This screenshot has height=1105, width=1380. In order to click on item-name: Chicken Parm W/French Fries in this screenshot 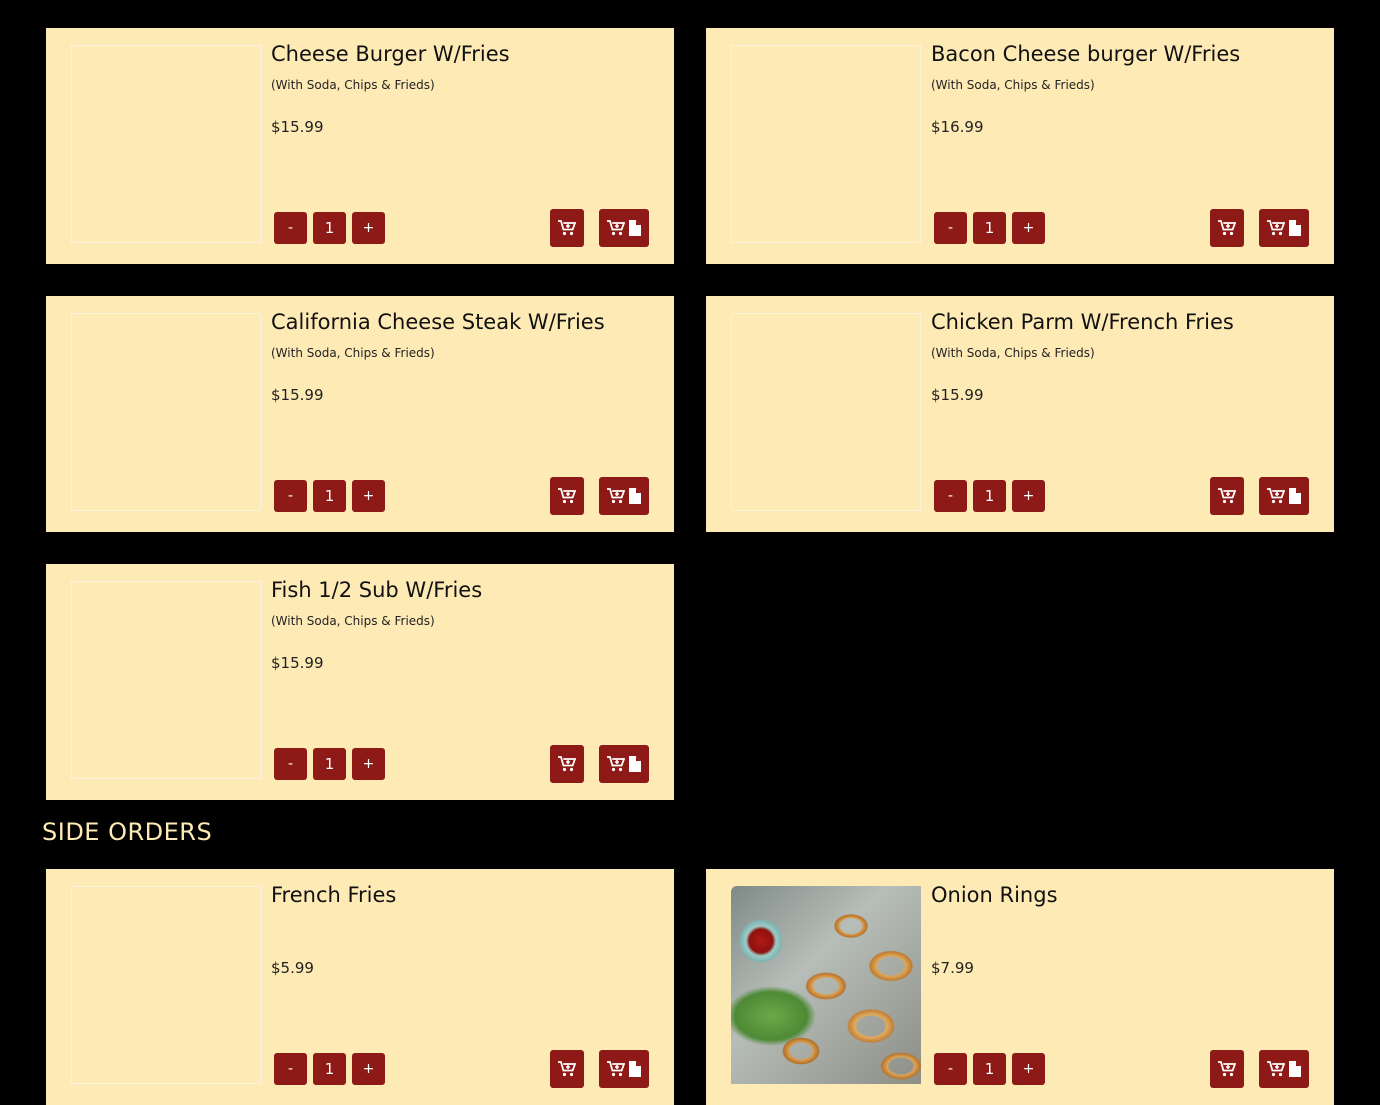, I will do `click(1082, 322)`.